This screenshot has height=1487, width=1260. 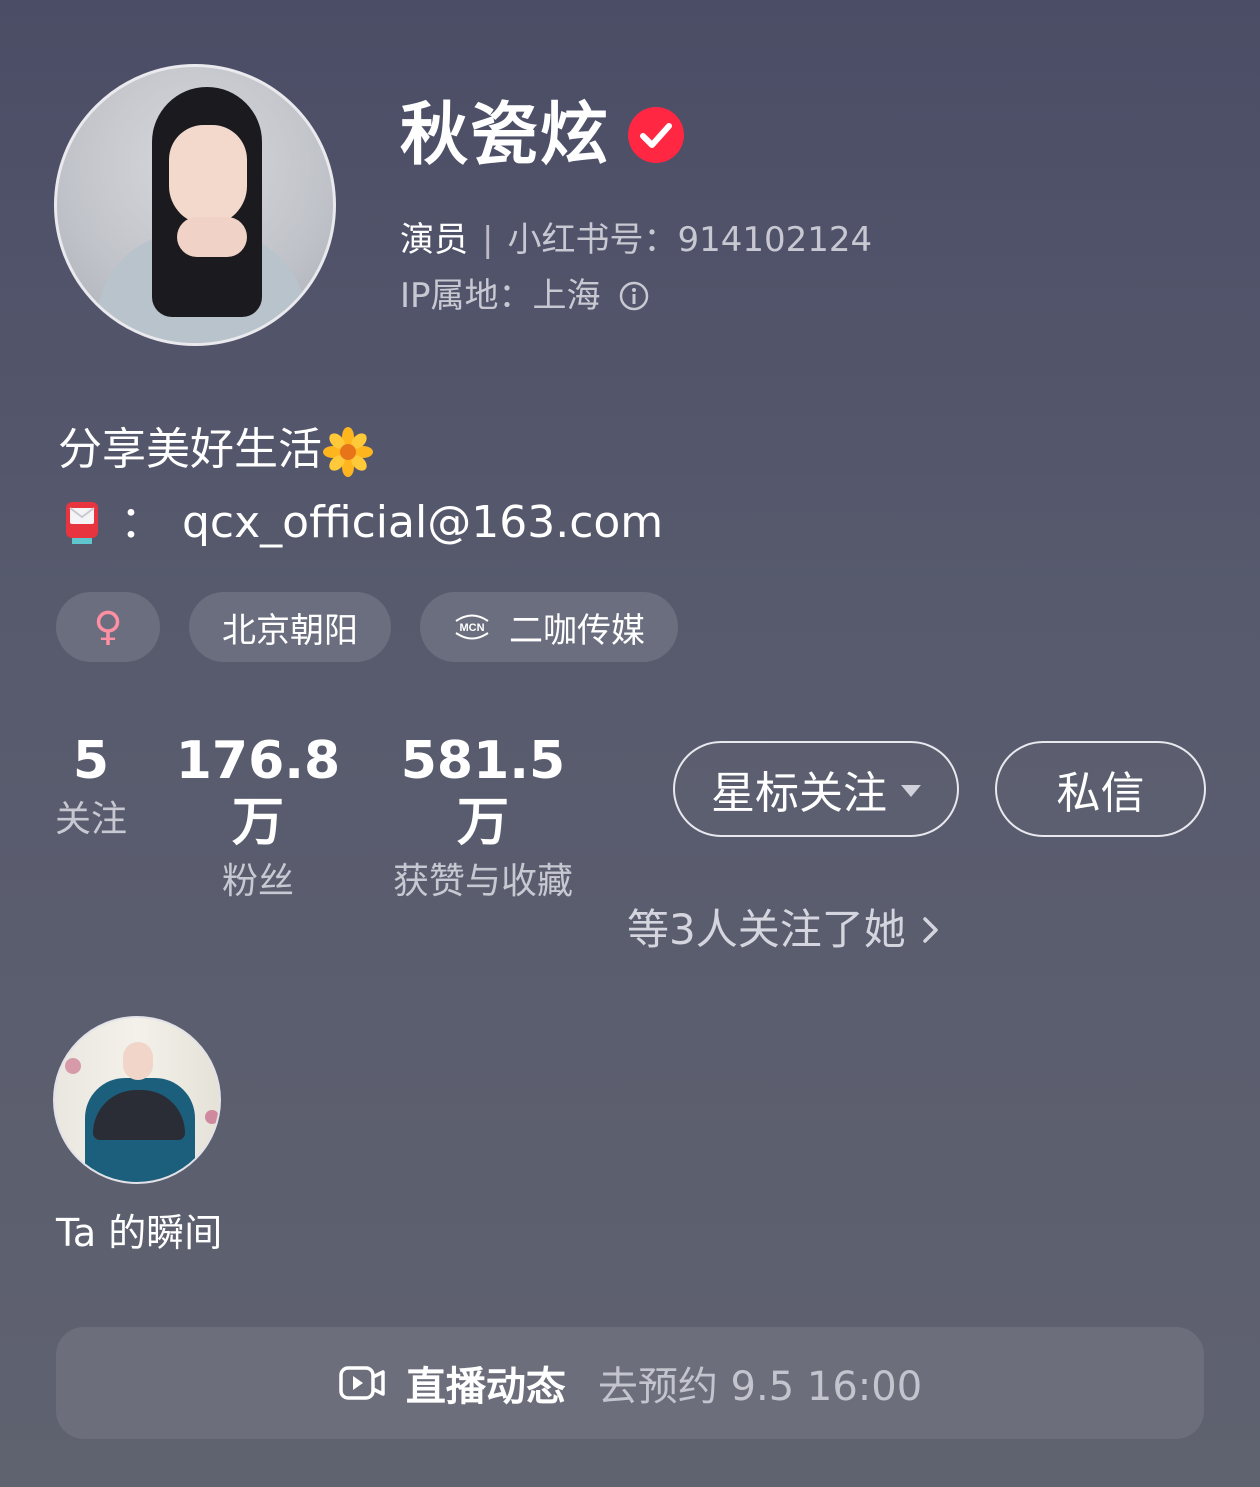 I want to click on location-tag: 北京朝阳, so click(x=290, y=627).